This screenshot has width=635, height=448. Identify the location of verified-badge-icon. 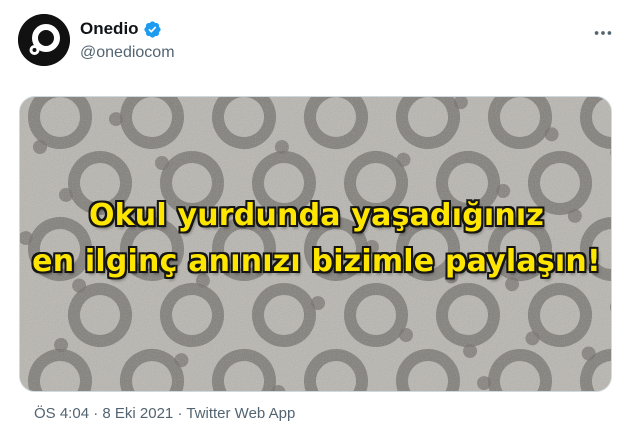
(152, 29).